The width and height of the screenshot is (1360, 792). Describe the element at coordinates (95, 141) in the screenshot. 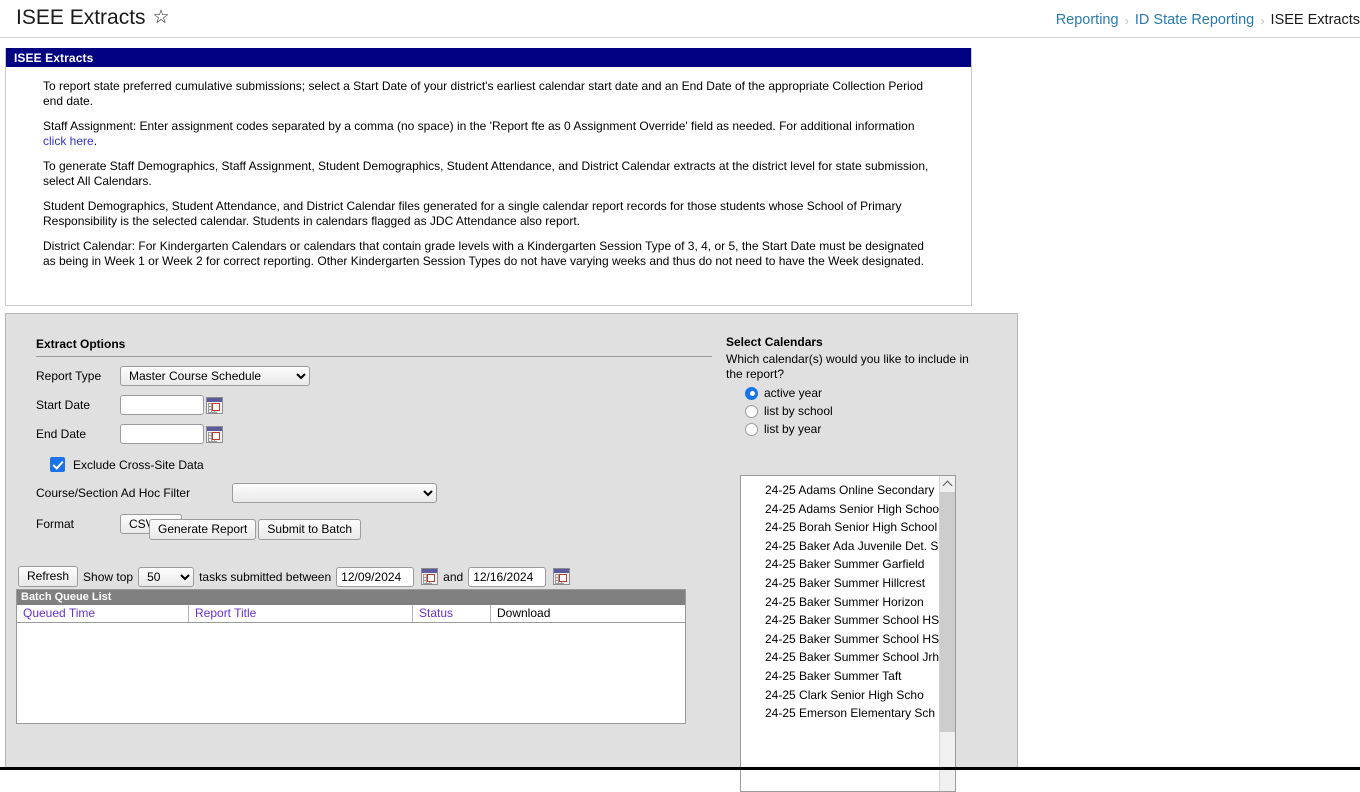

I see `period-text: .` at that location.